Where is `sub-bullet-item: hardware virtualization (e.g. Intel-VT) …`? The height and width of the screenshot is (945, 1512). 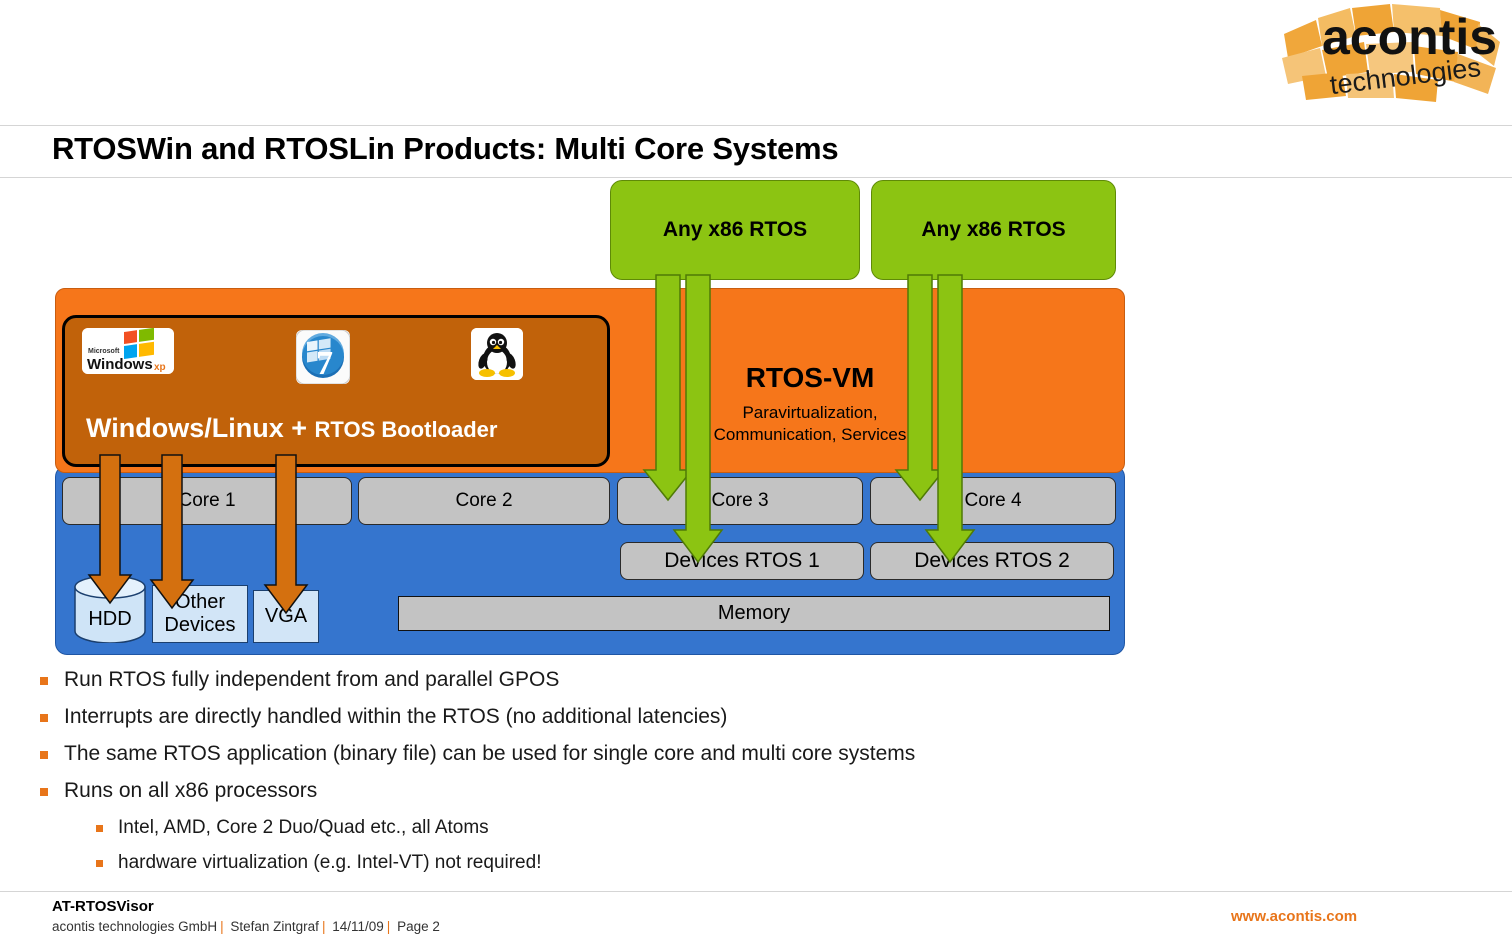
sub-bullet-item: hardware virtualization (e.g. Intel-VT) … is located at coordinates (756, 865).